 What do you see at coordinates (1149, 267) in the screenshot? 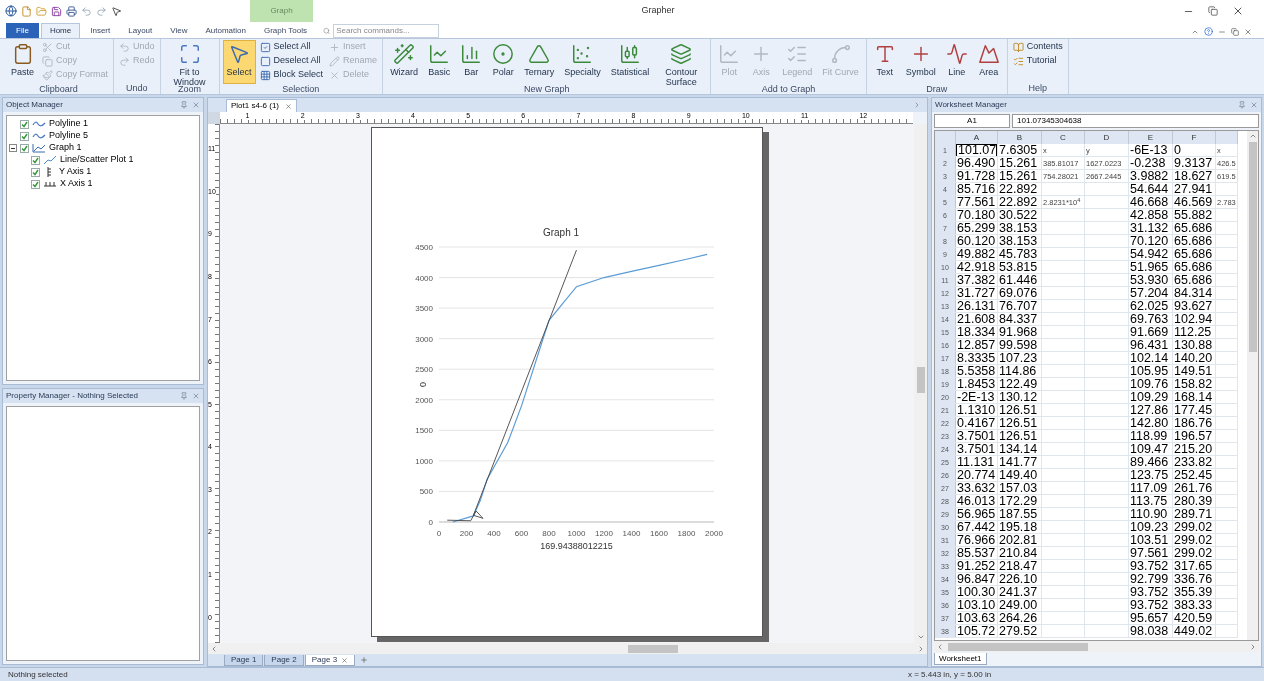
I see `table-cell: 51.965` at bounding box center [1149, 267].